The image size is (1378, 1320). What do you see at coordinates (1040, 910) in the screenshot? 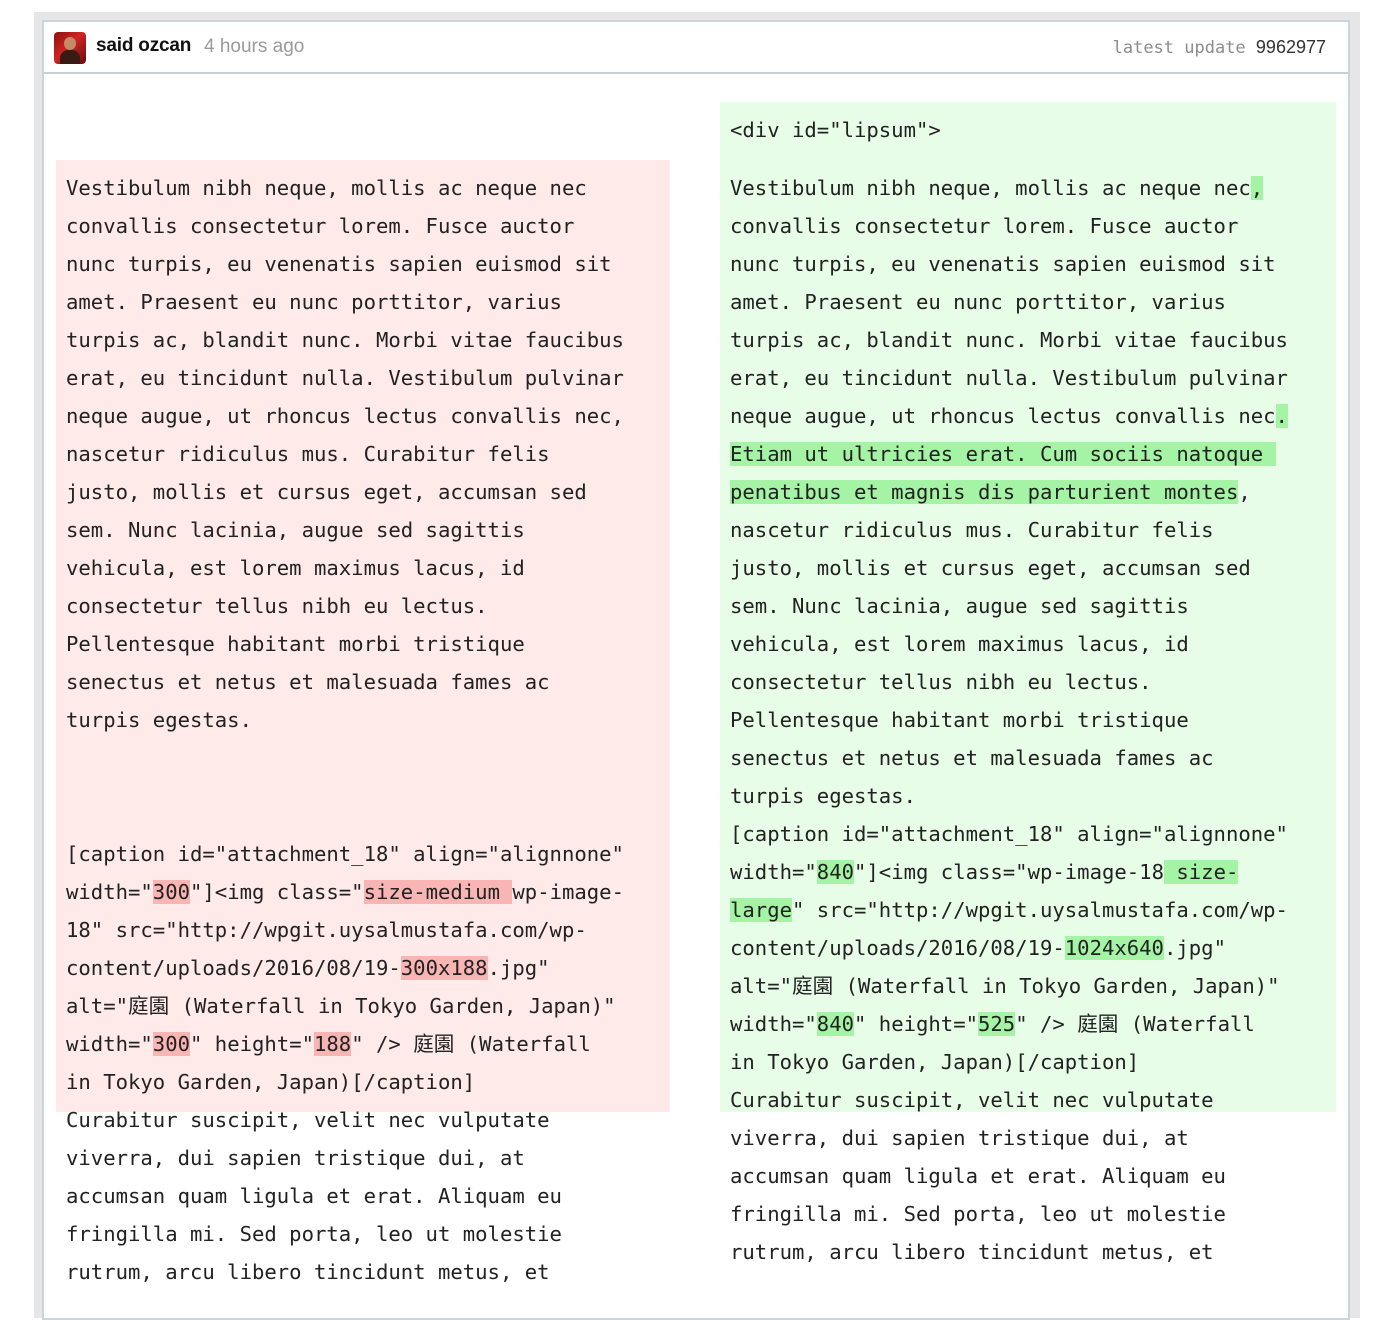
I see `diff-text: " src="http://wpgit.uysalmustafa.com/wp-` at bounding box center [1040, 910].